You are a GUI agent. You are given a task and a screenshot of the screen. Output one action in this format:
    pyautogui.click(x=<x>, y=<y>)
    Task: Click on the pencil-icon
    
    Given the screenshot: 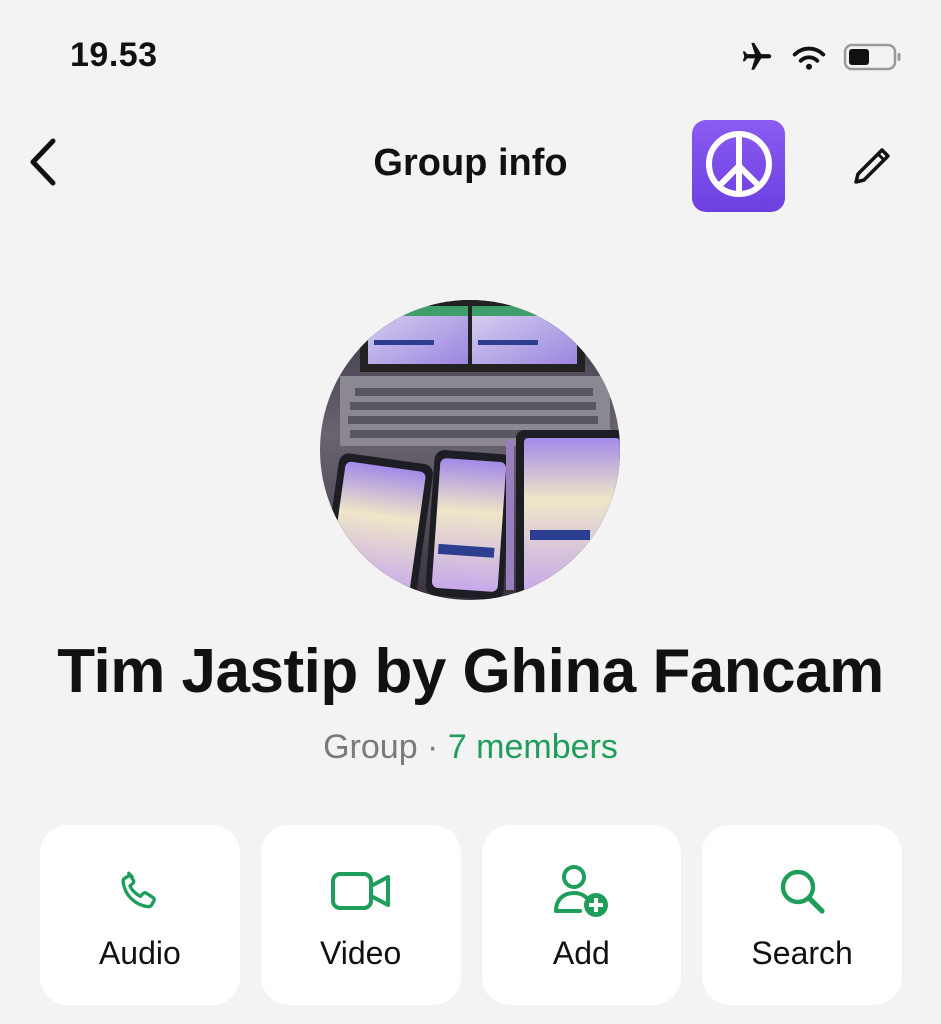 What is the action you would take?
    pyautogui.click(x=872, y=168)
    